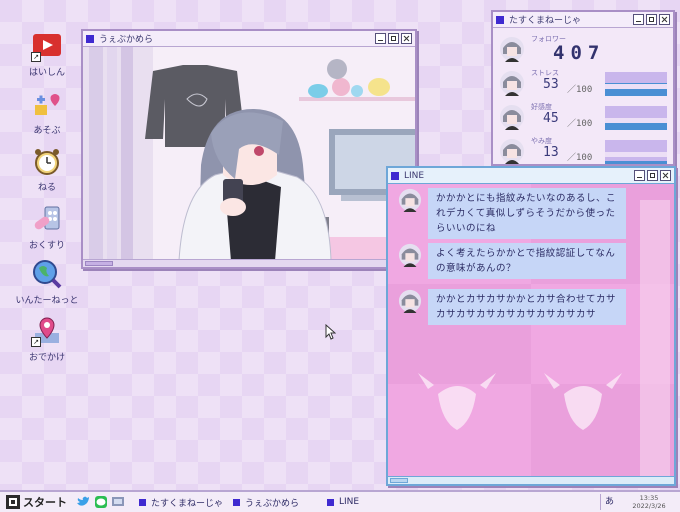 Image resolution: width=680 pixels, height=512 pixels. Describe the element at coordinates (187, 503) in the screenshot. I see `task-label: たすくまねーじゃ` at that location.